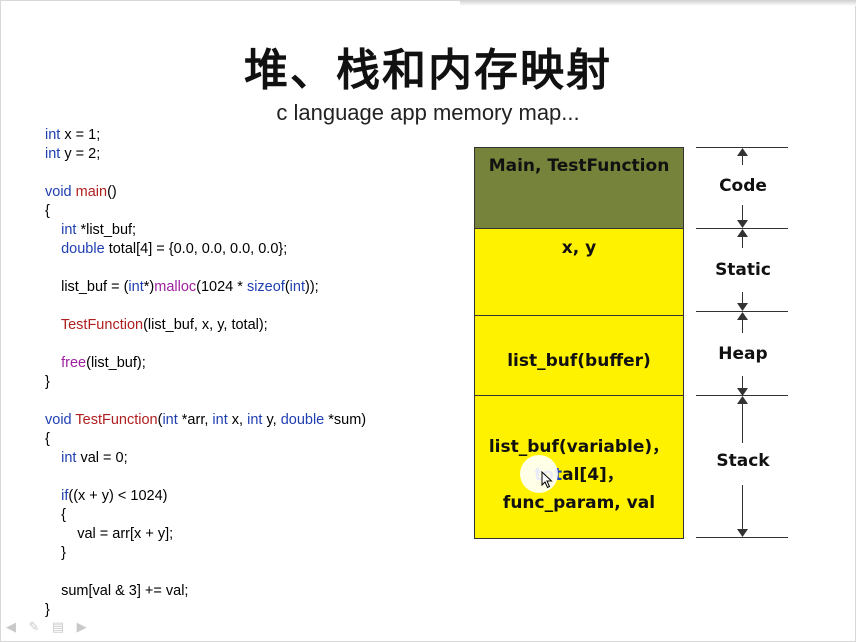 This screenshot has width=856, height=642. I want to click on heap-segment-label: list_buf(buffer), so click(579, 361).